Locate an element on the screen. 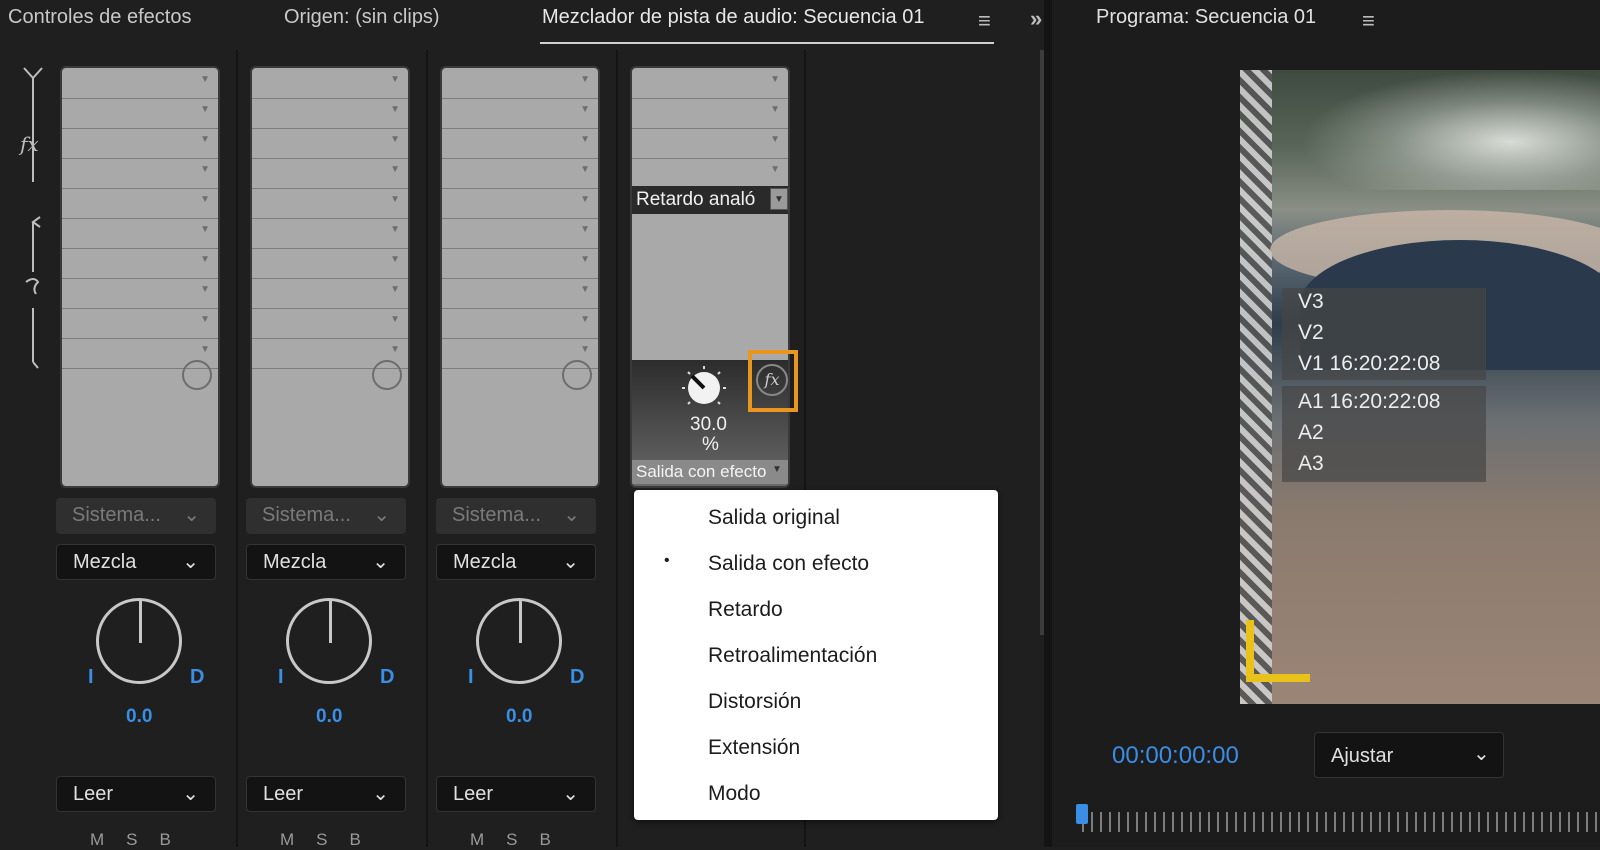 This screenshot has width=1600, height=850. menu-item-salida-con-efecto: Salida con efecto is located at coordinates (788, 564).